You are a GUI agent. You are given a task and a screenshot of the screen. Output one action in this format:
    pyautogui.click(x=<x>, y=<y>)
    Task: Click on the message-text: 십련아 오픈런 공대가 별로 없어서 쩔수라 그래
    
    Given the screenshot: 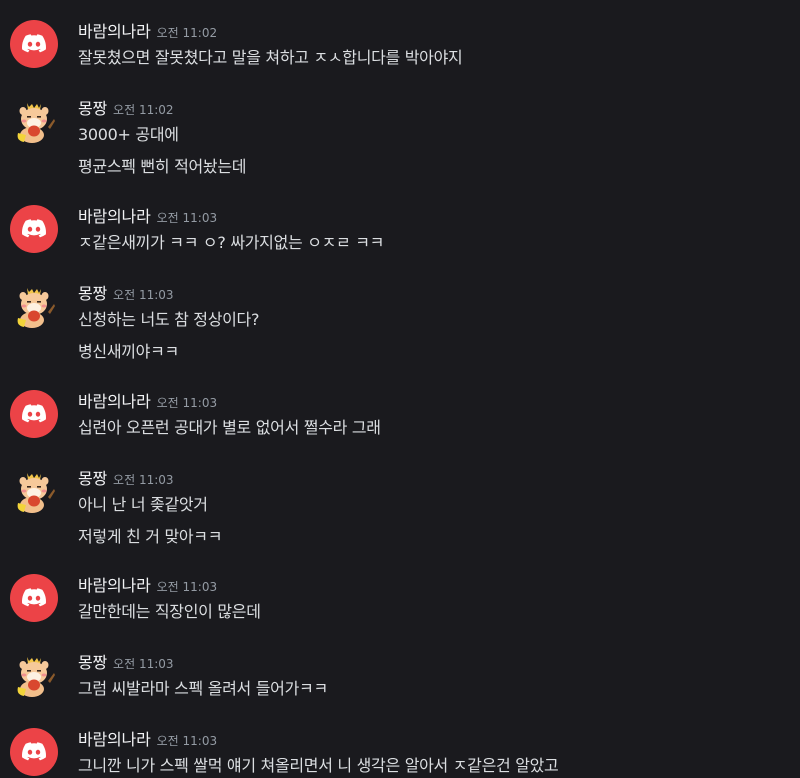 What is the action you would take?
    pyautogui.click(x=229, y=427)
    